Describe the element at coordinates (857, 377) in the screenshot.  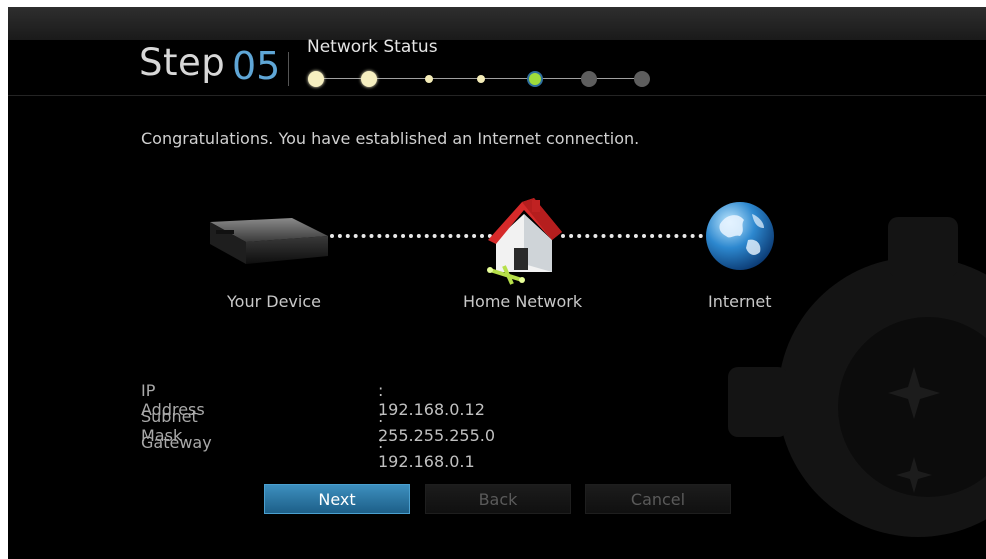
I see `gear-watermark-icon` at that location.